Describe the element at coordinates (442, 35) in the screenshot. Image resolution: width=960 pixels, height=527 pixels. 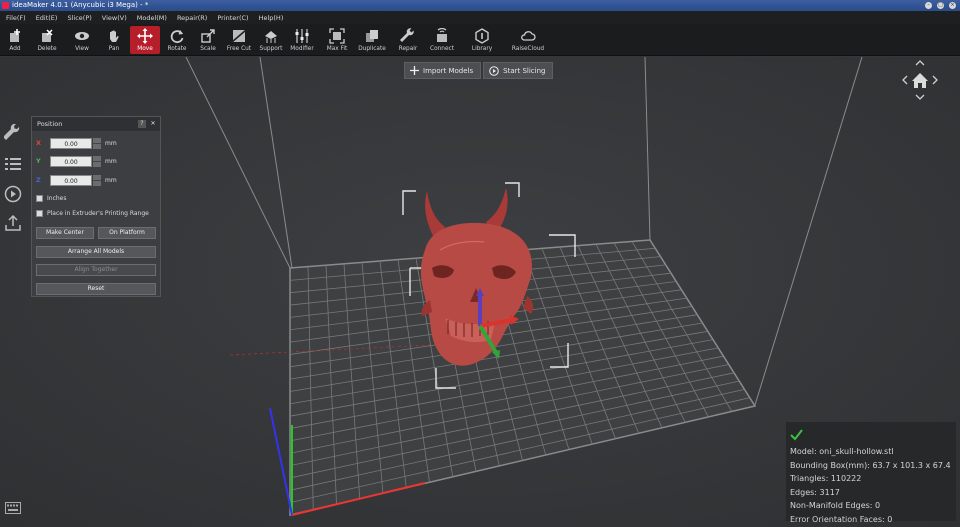
I see `connect-icon` at that location.